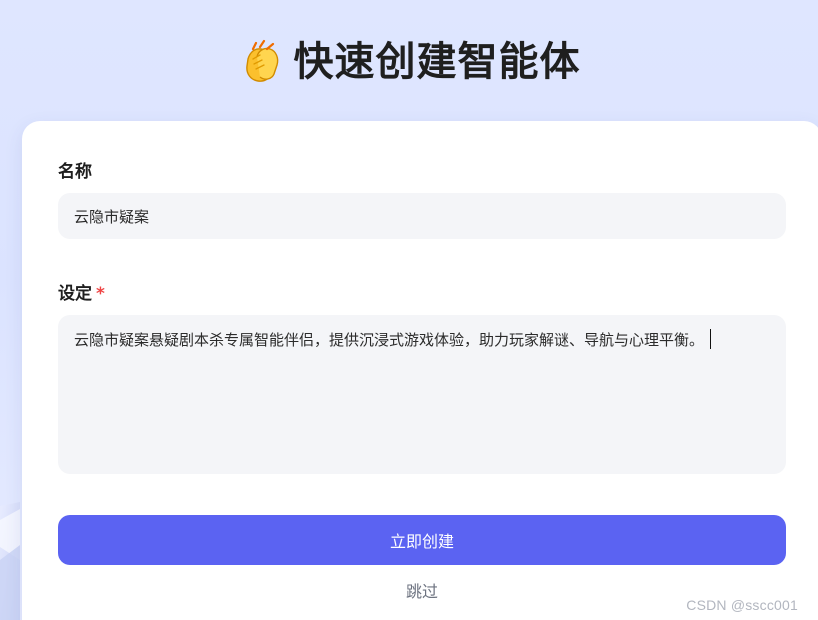  What do you see at coordinates (422, 540) in the screenshot?
I see `create-now-button: 立即创建` at bounding box center [422, 540].